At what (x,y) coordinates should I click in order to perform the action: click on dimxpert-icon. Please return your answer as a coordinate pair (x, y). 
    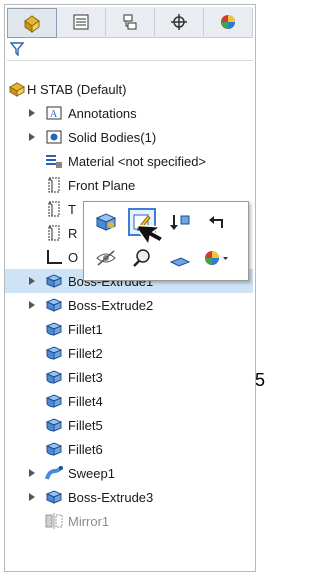
    Looking at the image, I should click on (179, 22).